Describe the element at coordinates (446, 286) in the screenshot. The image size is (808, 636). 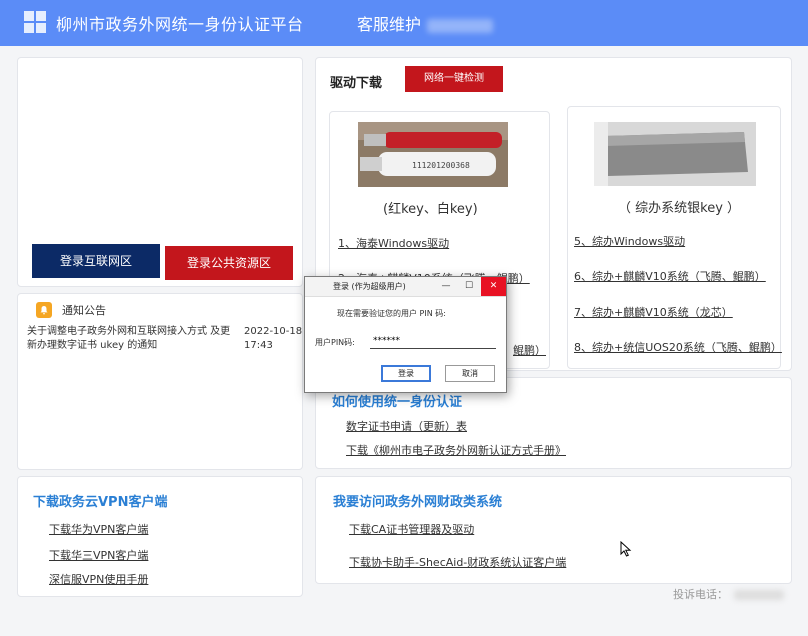
I see `minimize-icon: —` at that location.